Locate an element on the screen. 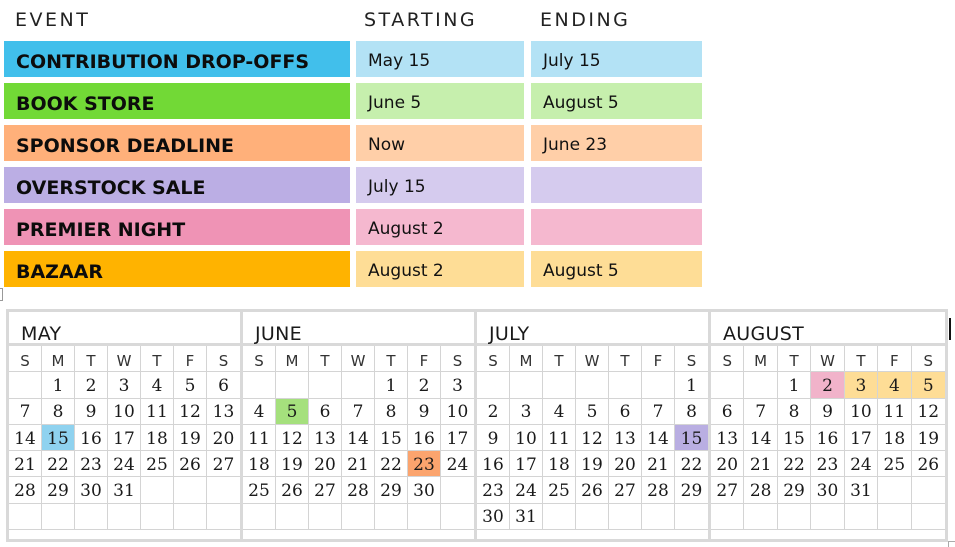  event-end-cell is located at coordinates (616, 227).